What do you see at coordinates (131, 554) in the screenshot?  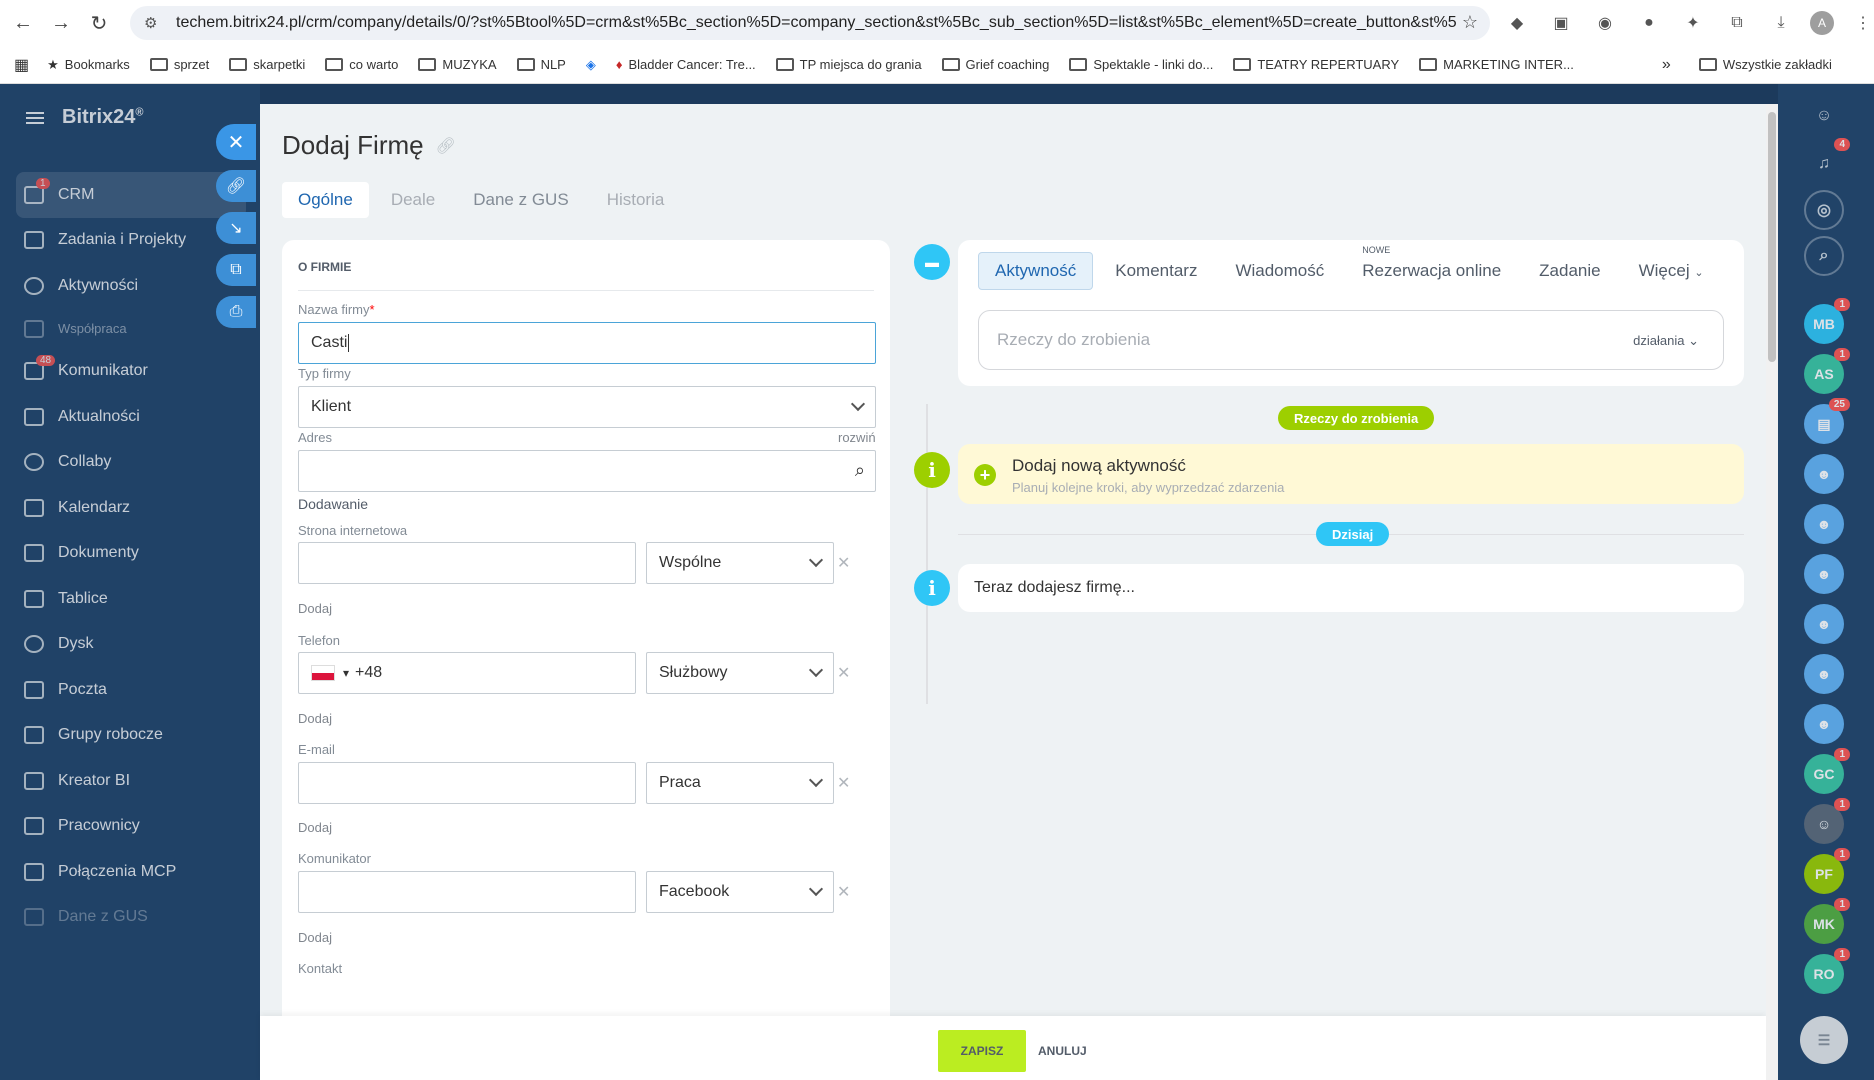 I see `sidebar-item-documents: Dokumenty` at bounding box center [131, 554].